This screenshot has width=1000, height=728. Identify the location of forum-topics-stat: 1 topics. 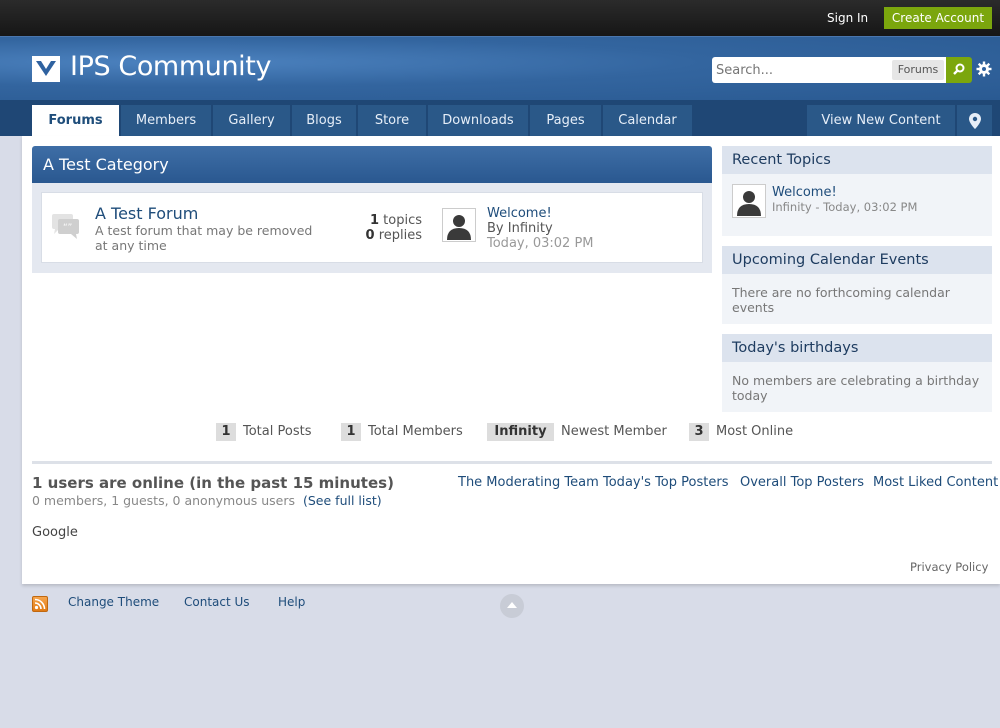
(396, 220).